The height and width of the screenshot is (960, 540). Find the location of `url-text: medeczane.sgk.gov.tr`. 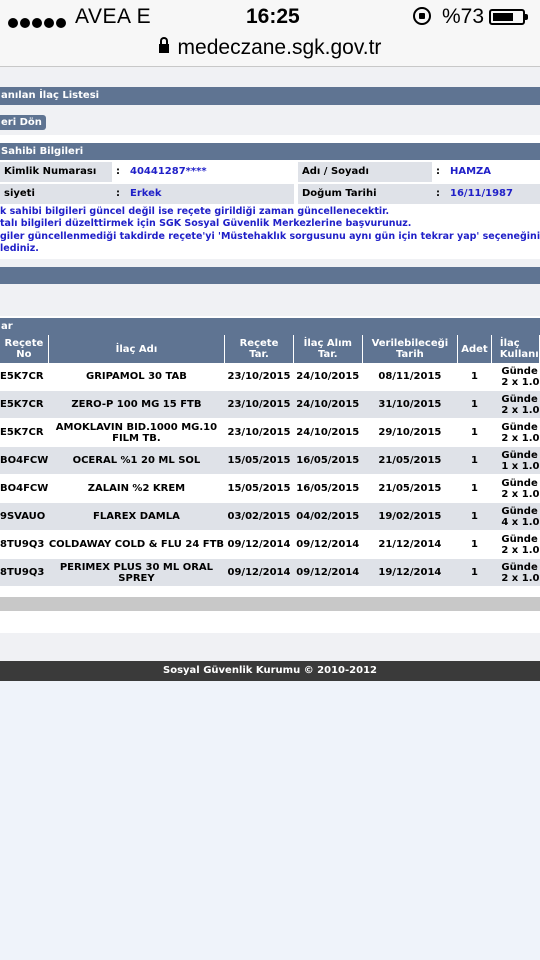

url-text: medeczane.sgk.gov.tr is located at coordinates (280, 47).